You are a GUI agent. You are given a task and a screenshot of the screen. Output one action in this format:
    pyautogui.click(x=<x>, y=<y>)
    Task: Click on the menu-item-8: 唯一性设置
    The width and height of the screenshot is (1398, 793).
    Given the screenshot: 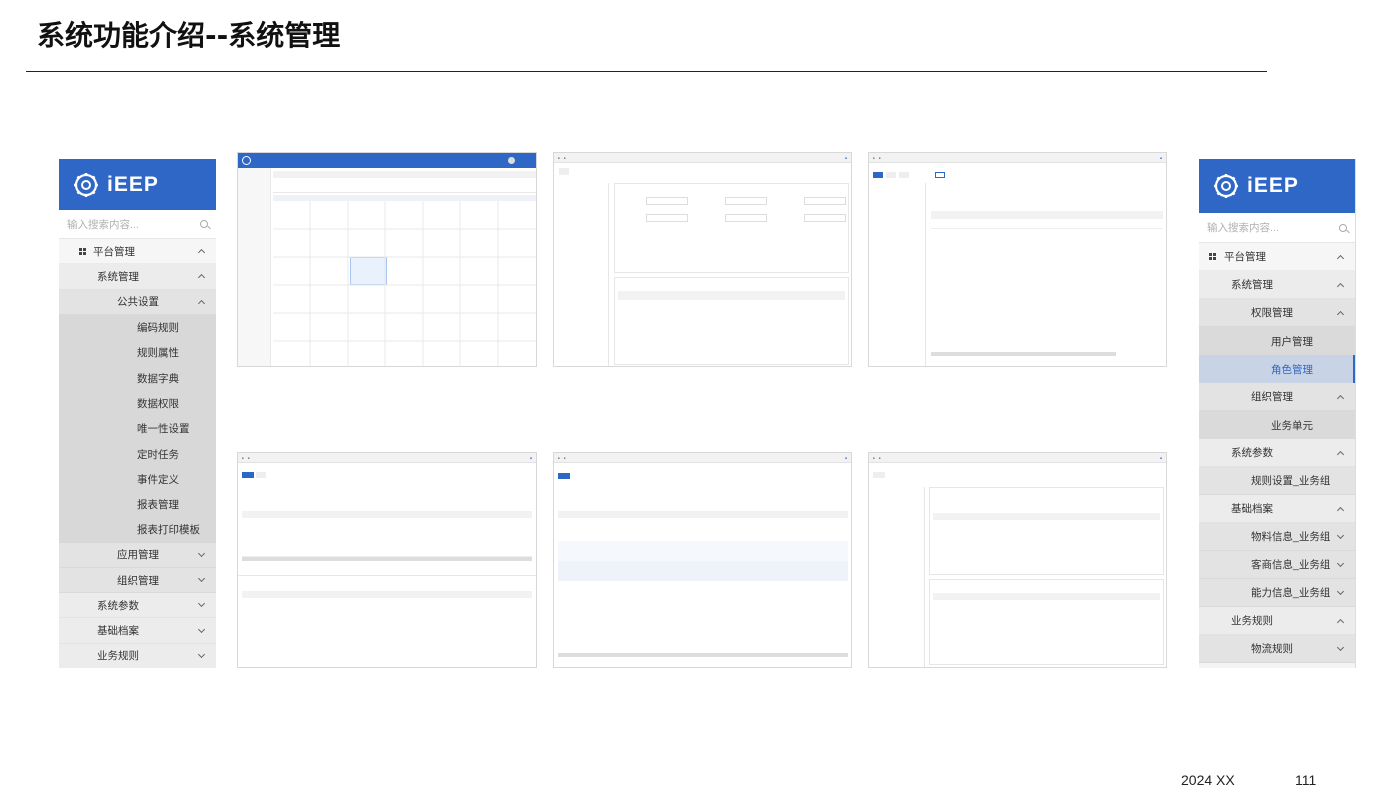 What is the action you would take?
    pyautogui.click(x=137, y=429)
    